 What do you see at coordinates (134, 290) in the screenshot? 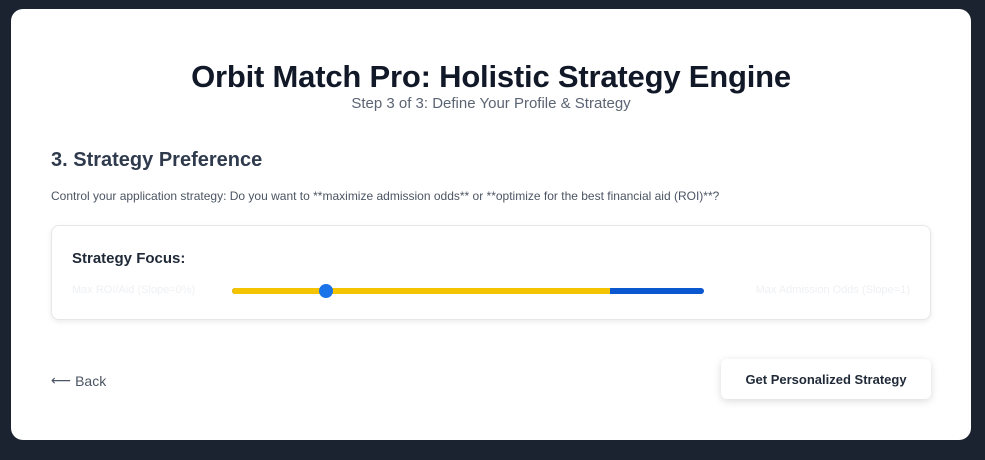
I see `slider-min-label: Max ROI/Aid (Slope=0%)` at bounding box center [134, 290].